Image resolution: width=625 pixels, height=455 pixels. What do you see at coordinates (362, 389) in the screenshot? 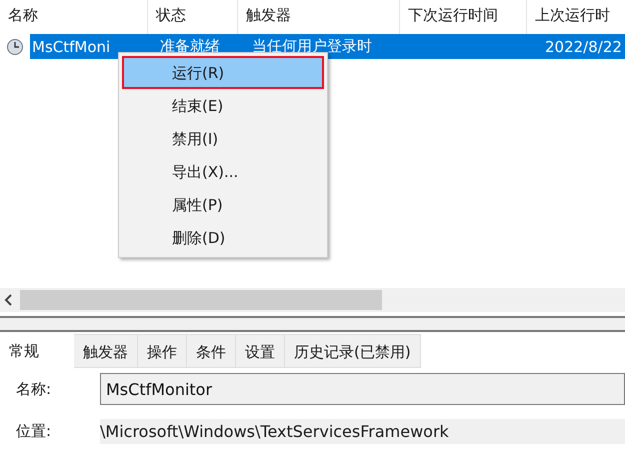
I see `name-field: MsCtfMonitor` at bounding box center [362, 389].